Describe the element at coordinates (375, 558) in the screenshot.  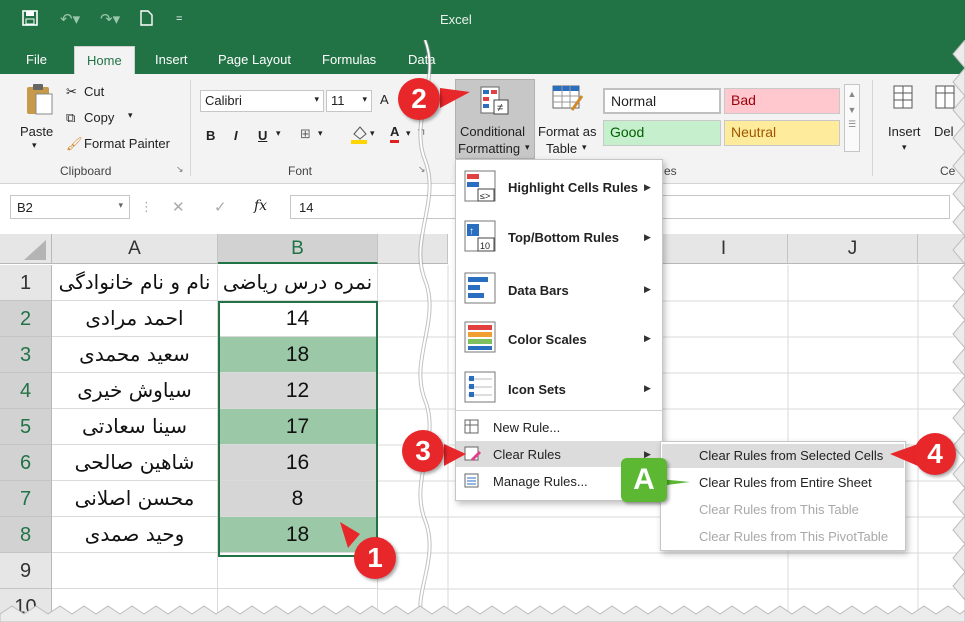
I see `step-1-callout: 1` at that location.